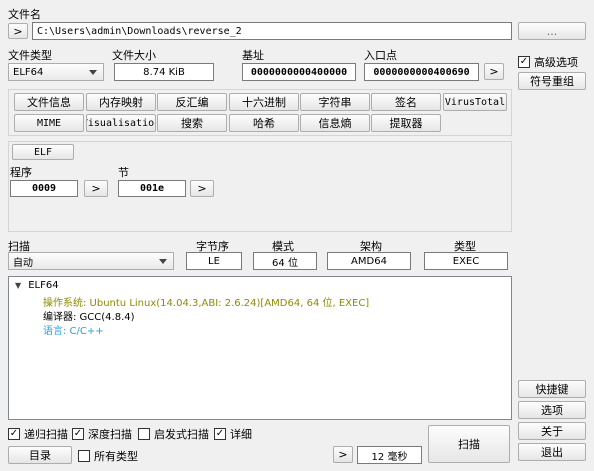 The image size is (594, 471). Describe the element at coordinates (253, 55) in the screenshot. I see `base-address-label: 基址` at that location.